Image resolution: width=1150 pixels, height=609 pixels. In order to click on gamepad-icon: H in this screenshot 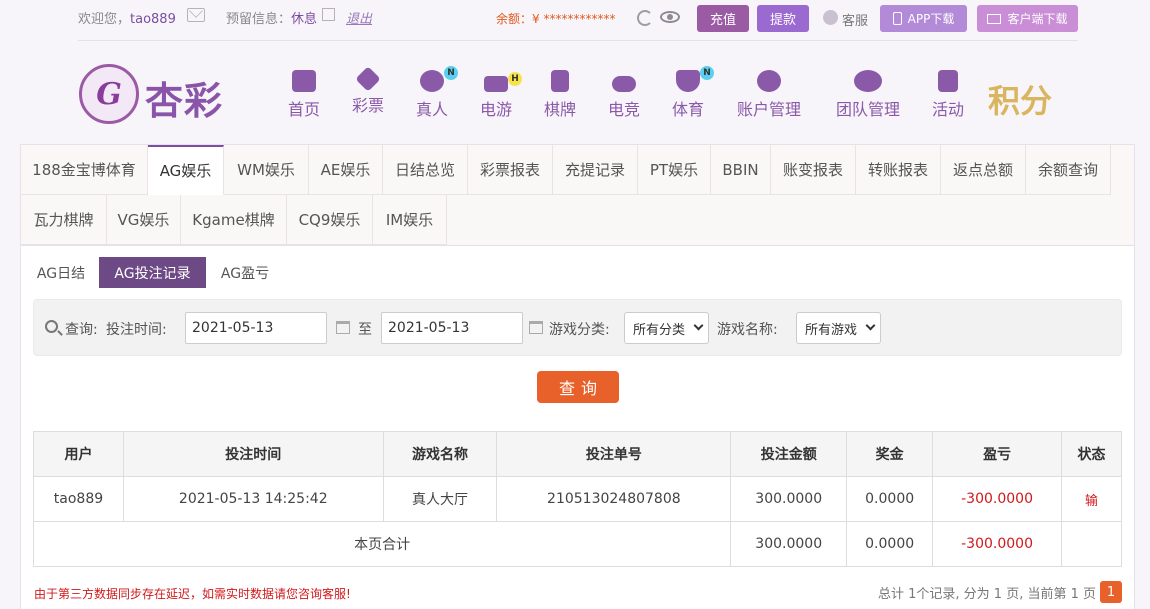, I will do `click(503, 82)`.